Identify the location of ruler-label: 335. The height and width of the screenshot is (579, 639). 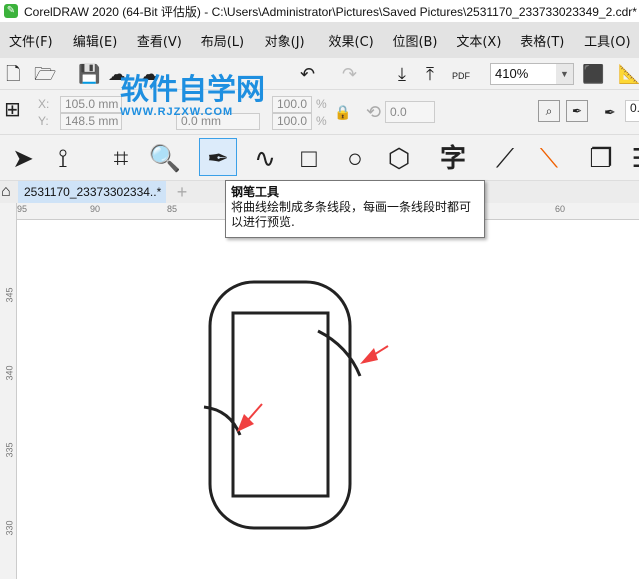
(9, 450).